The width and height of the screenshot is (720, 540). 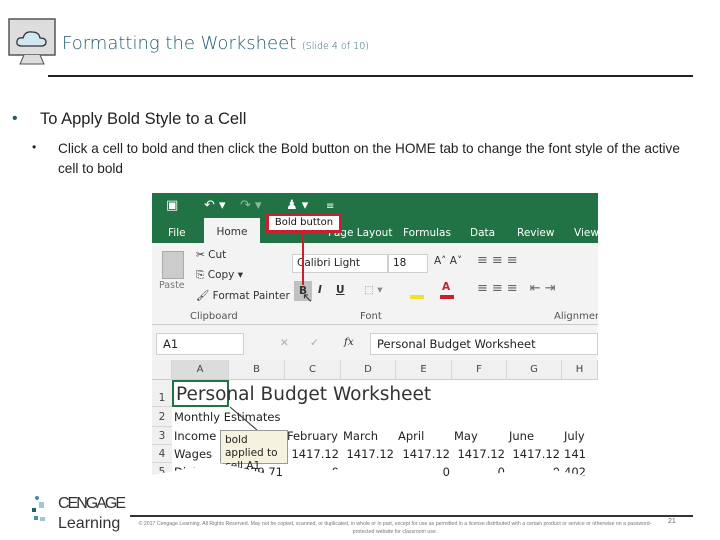 I want to click on callout-arrow, so click(x=303, y=259).